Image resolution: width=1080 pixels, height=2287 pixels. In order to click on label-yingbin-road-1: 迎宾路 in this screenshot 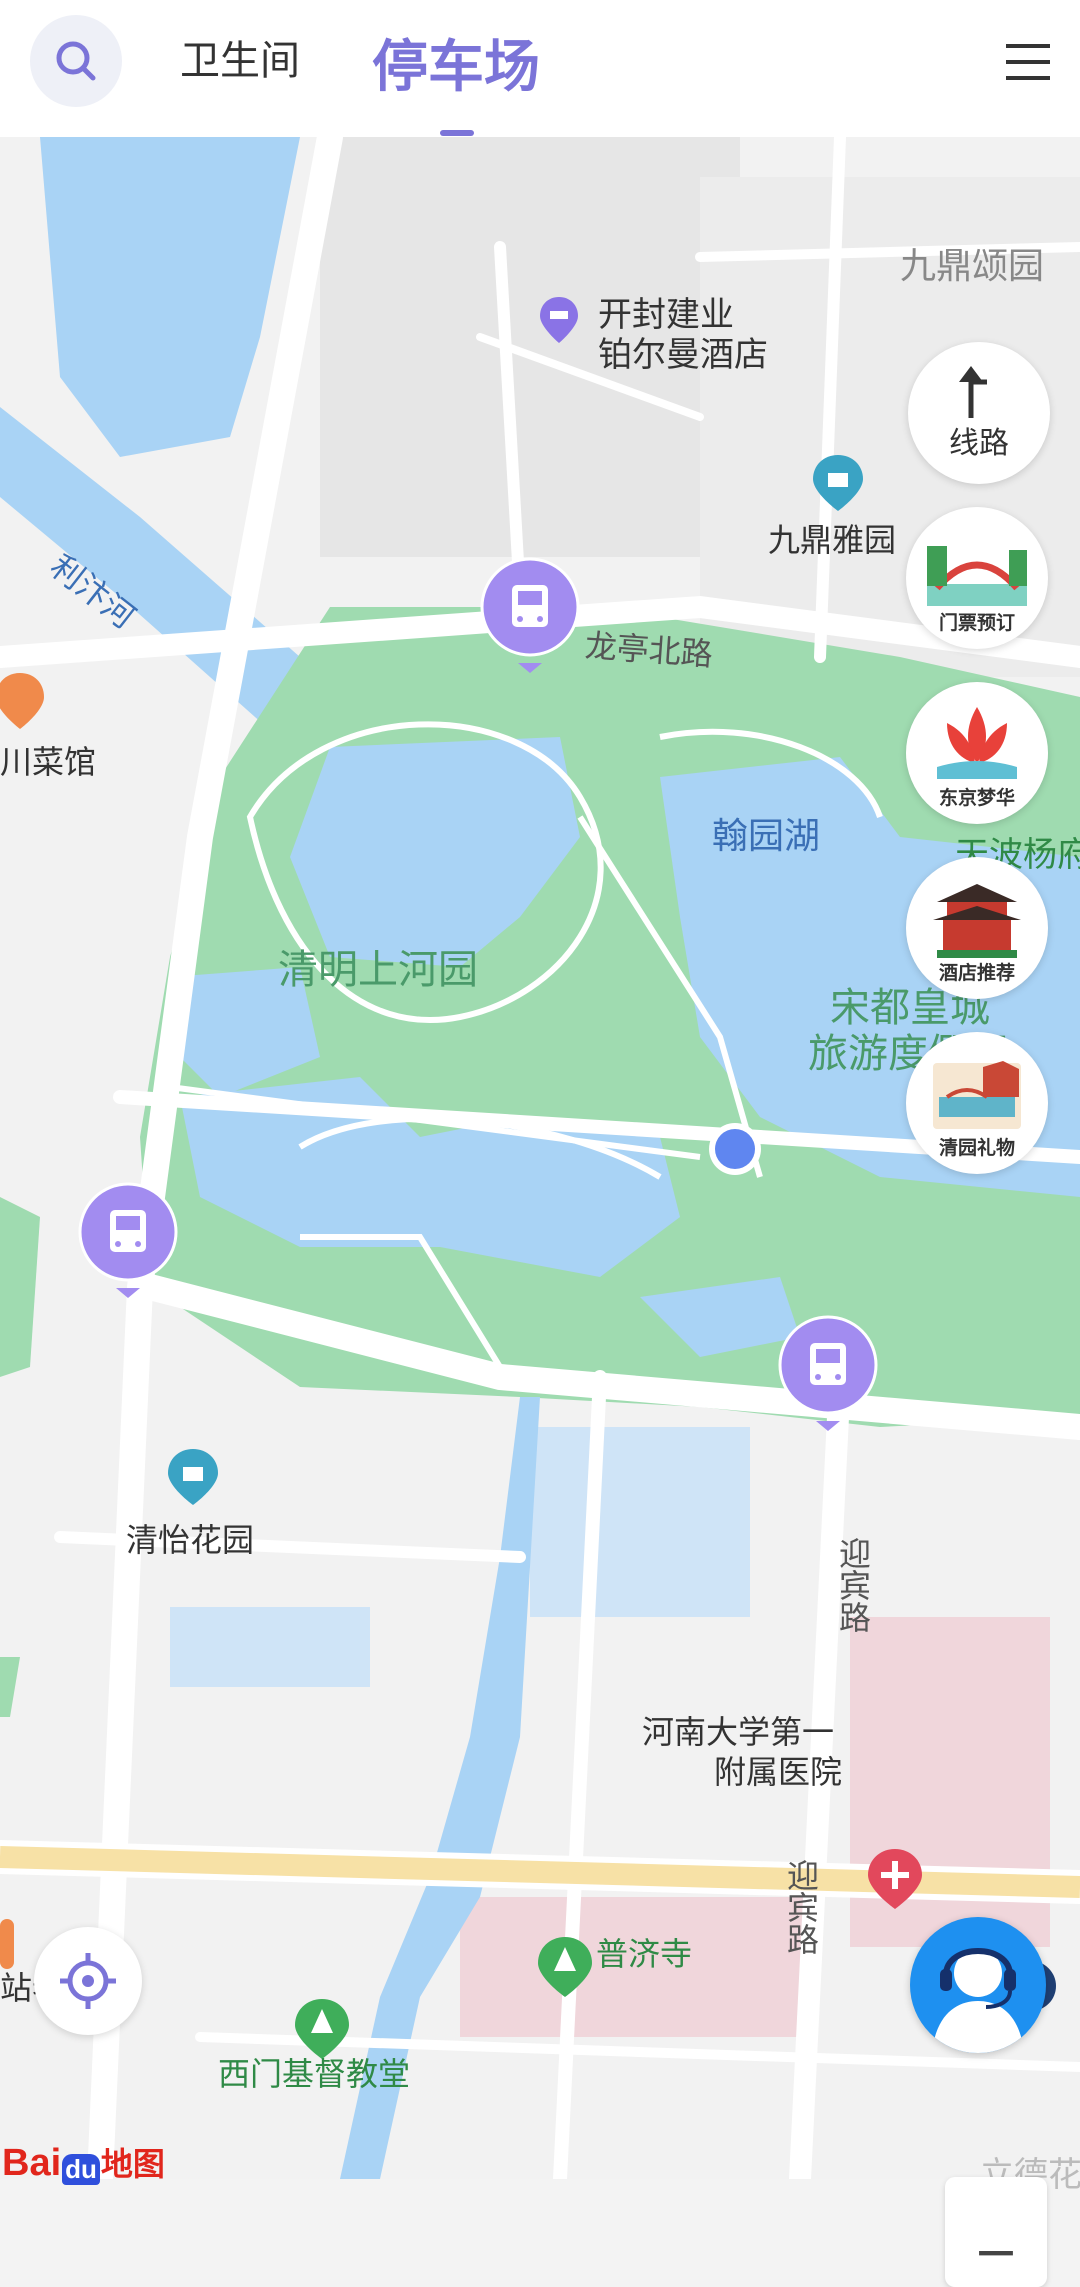, I will do `click(853, 1585)`.